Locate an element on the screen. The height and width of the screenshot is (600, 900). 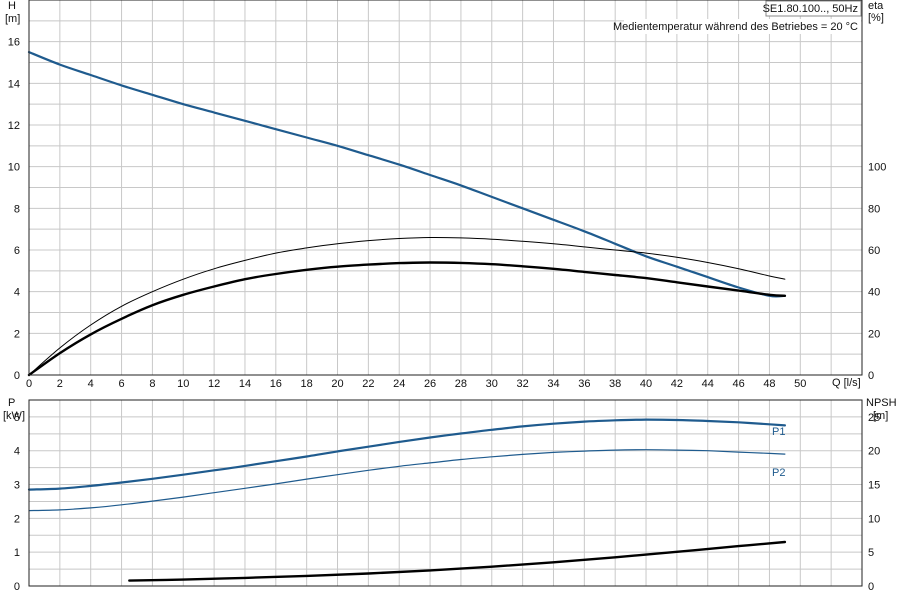
power-axis-label: P is located at coordinates (11, 403).